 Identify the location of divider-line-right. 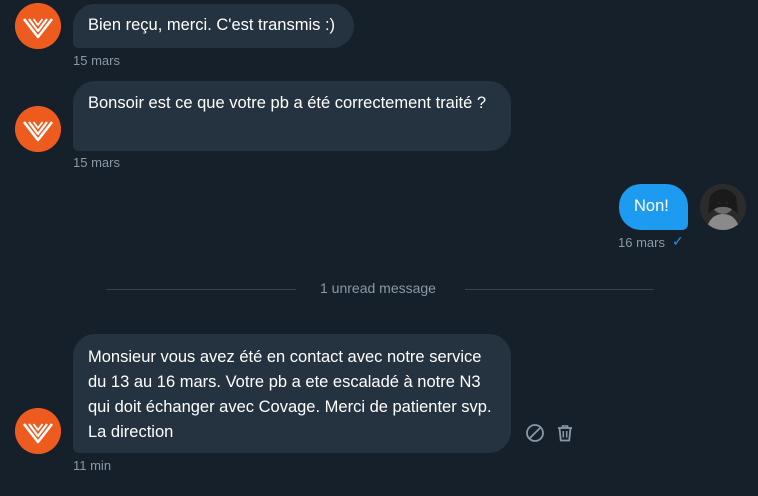
(559, 289).